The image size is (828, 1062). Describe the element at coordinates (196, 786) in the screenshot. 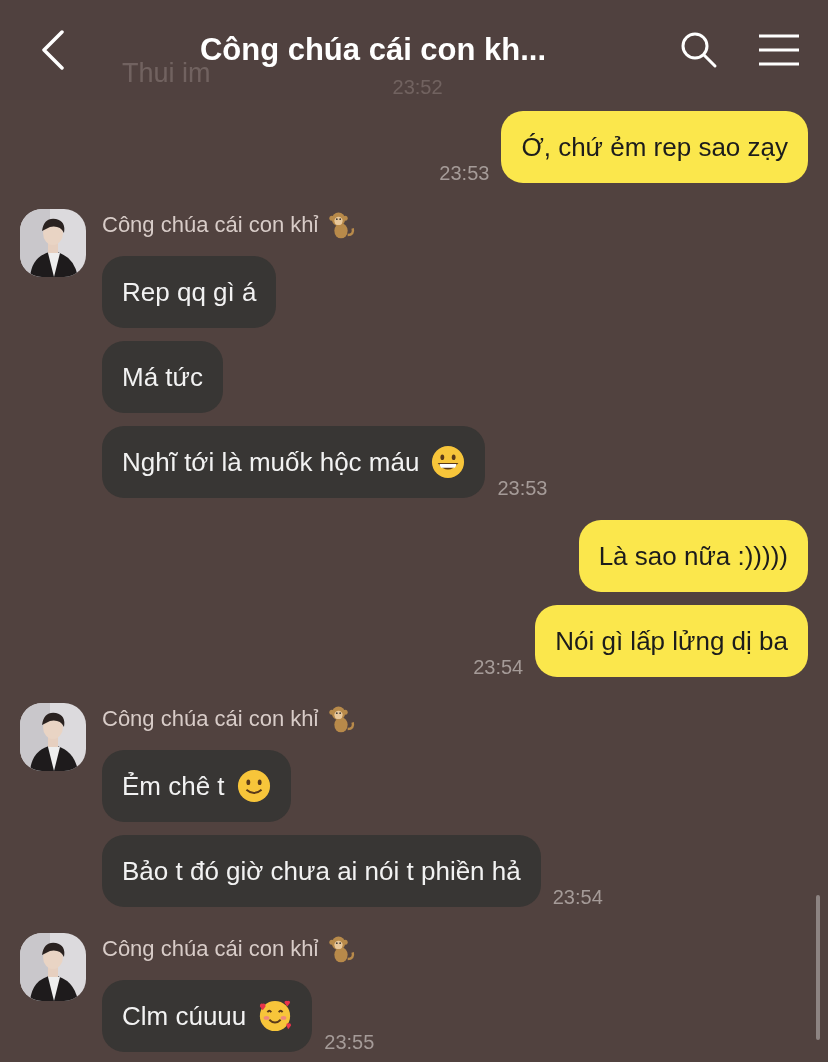

I see `message-bubble: Ẻm chê t` at that location.